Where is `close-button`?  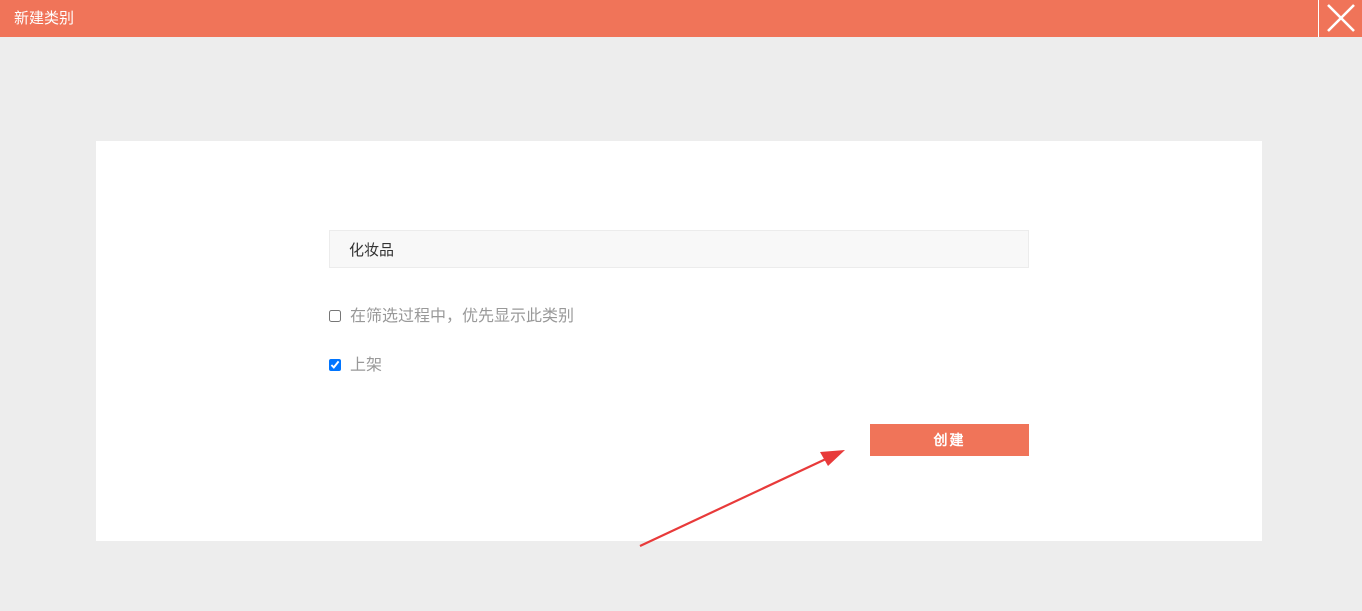
close-button is located at coordinates (1340, 18).